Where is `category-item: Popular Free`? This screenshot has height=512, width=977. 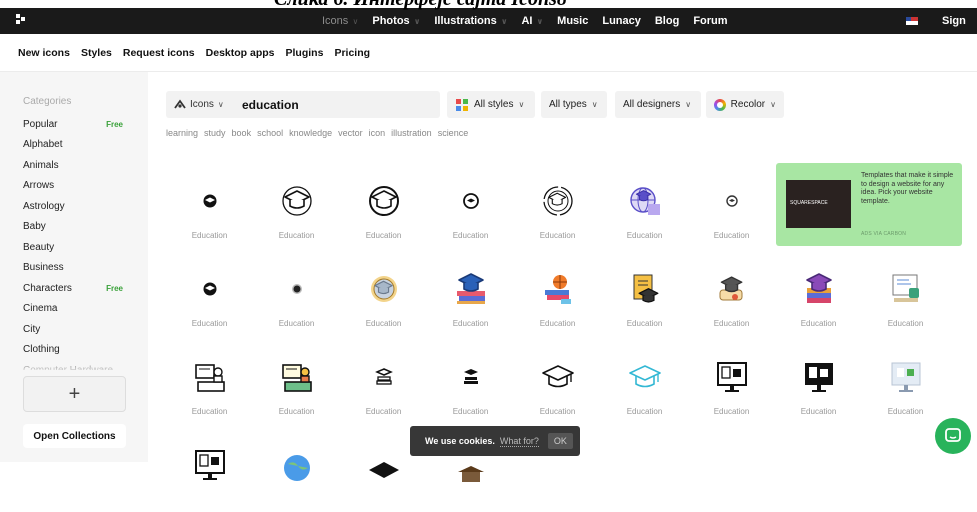 category-item: Popular Free is located at coordinates (78, 124).